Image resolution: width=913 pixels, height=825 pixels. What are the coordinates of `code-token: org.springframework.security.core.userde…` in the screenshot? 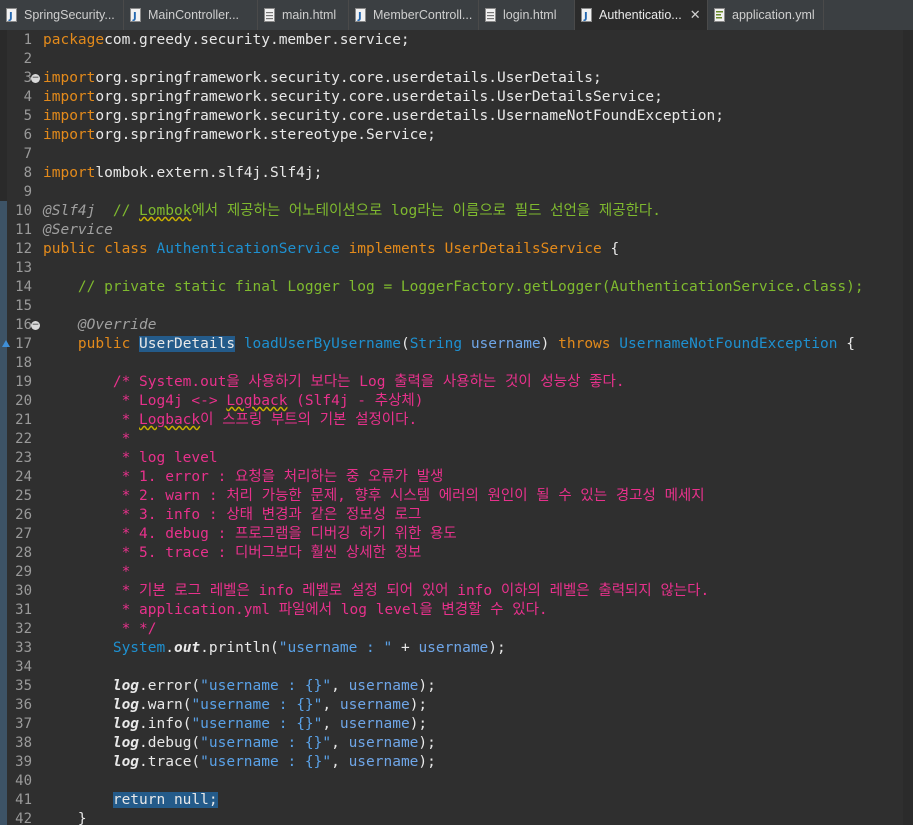 It's located at (348, 78).